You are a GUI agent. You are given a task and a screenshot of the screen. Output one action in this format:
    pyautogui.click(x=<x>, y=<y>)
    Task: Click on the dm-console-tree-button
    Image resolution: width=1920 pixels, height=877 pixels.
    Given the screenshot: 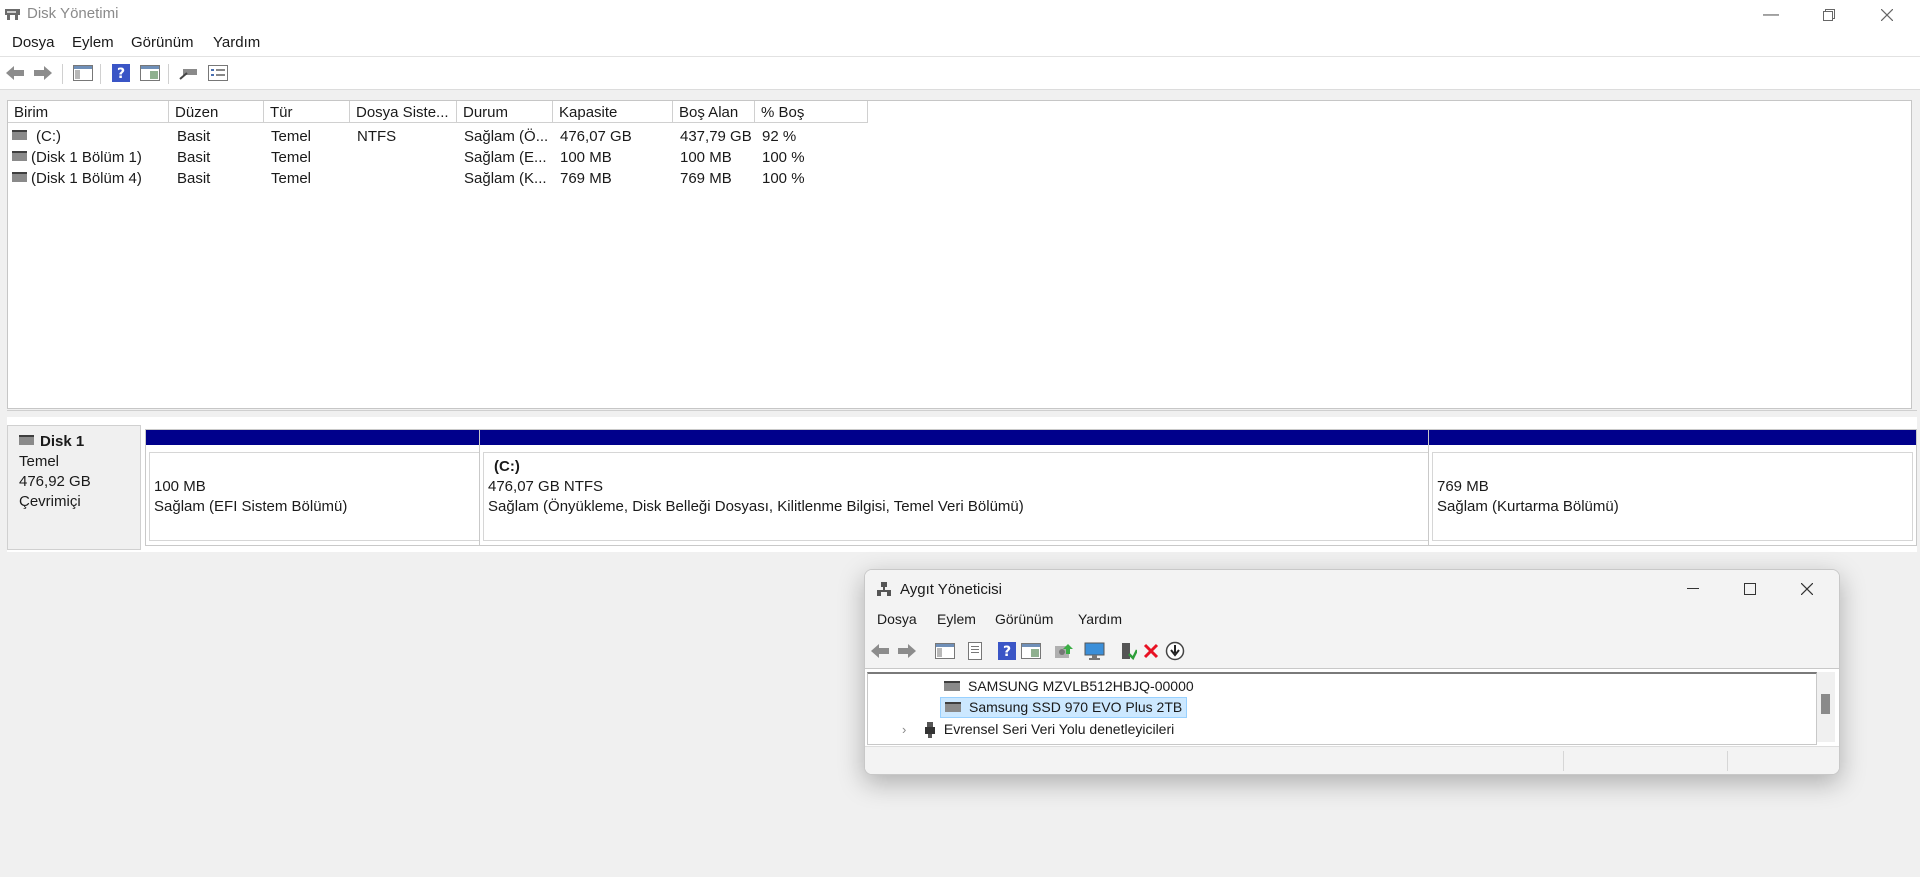 What is the action you would take?
    pyautogui.click(x=945, y=651)
    